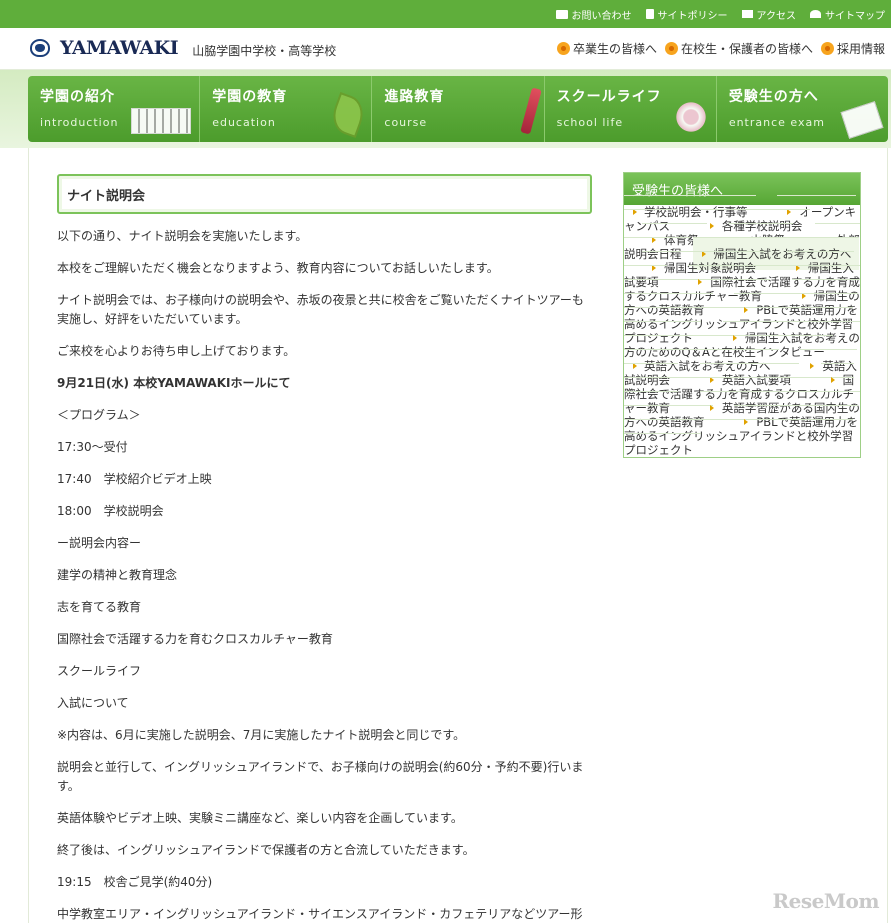 The height and width of the screenshot is (923, 891). Describe the element at coordinates (114, 109) in the screenshot. I see `nav-introduction: 学園の紹介 introduction` at that location.